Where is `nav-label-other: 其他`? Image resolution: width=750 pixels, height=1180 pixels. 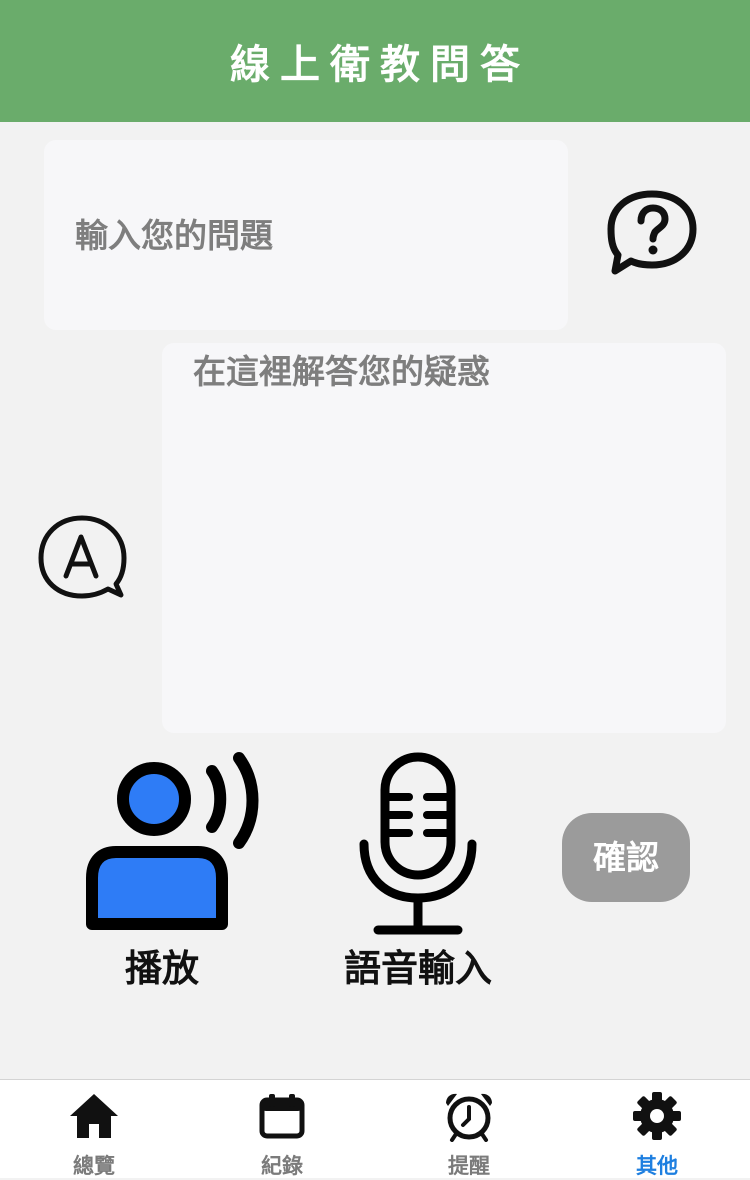 nav-label-other: 其他 is located at coordinates (657, 1166).